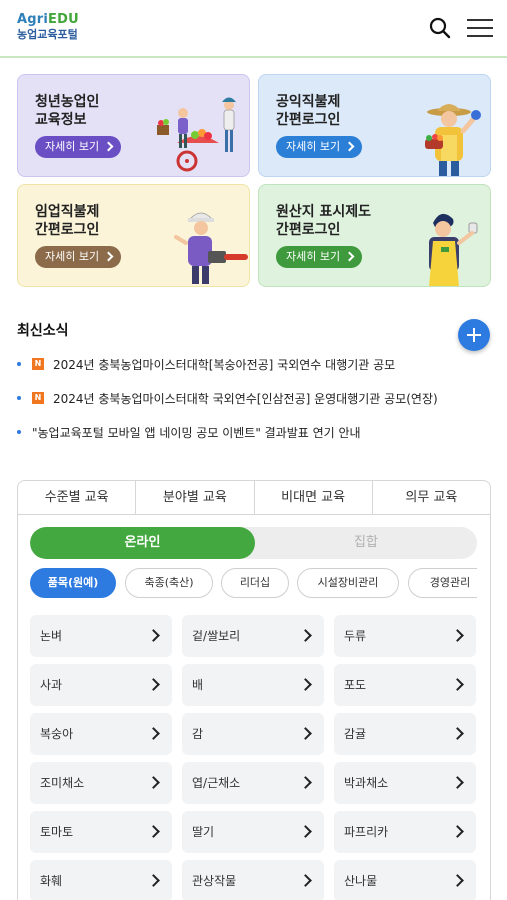 The width and height of the screenshot is (507, 900). I want to click on crop-grid-item-label: 논벼, so click(51, 636).